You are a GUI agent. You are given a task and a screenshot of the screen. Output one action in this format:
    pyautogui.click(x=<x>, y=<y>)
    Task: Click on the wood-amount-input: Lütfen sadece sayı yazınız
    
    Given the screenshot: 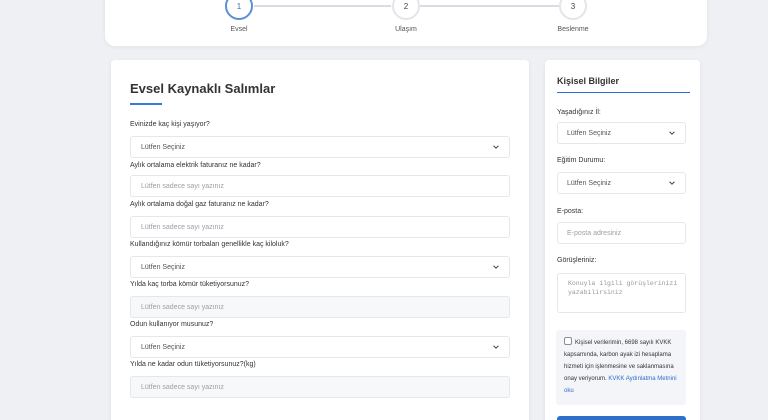 What is the action you would take?
    pyautogui.click(x=320, y=387)
    